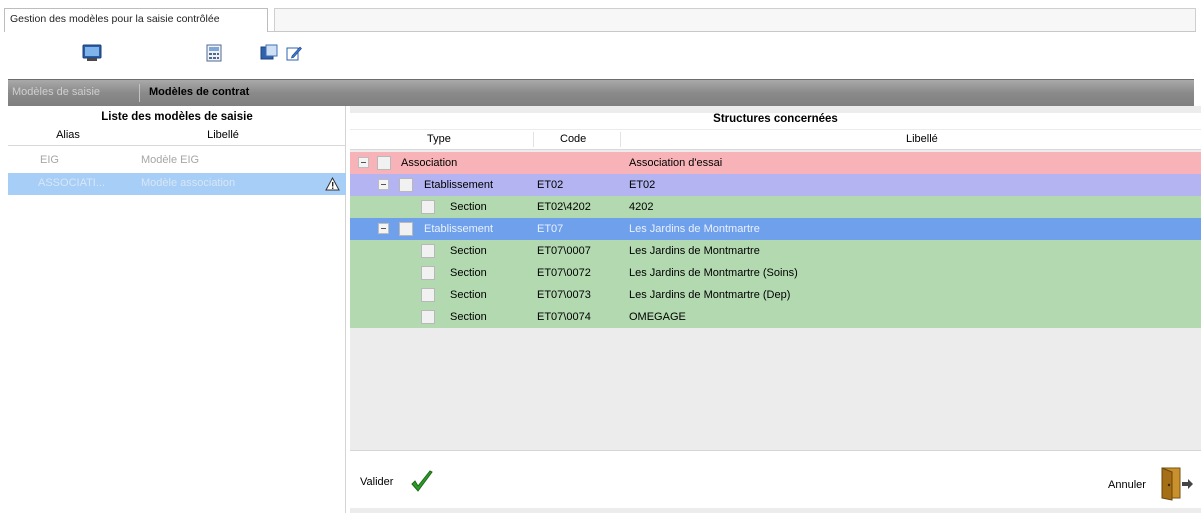  What do you see at coordinates (775, 121) in the screenshot?
I see `structures-title: Structures concernées` at bounding box center [775, 121].